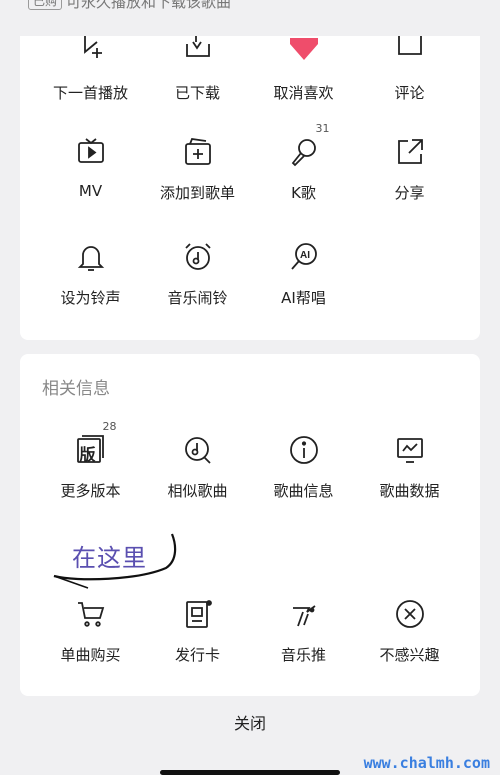  What do you see at coordinates (197, 631) in the screenshot?
I see `release-card-button: 发行卡` at bounding box center [197, 631].